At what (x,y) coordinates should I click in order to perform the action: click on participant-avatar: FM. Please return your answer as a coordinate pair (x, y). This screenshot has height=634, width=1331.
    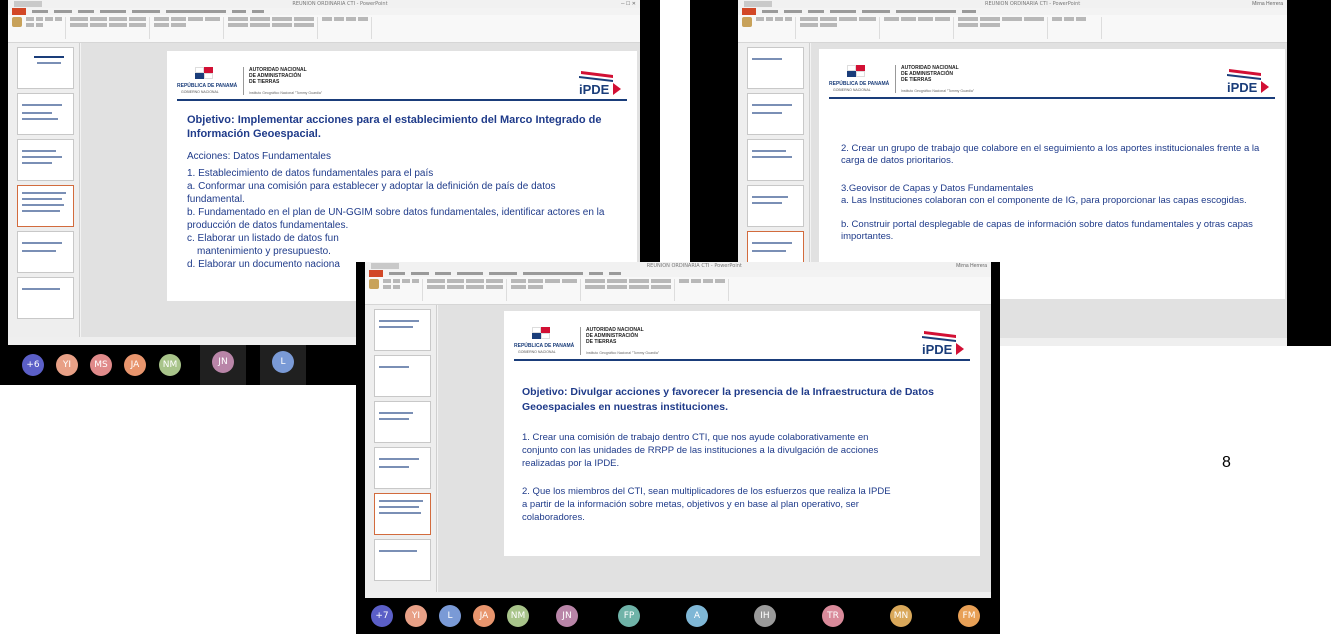
    Looking at the image, I should click on (969, 616).